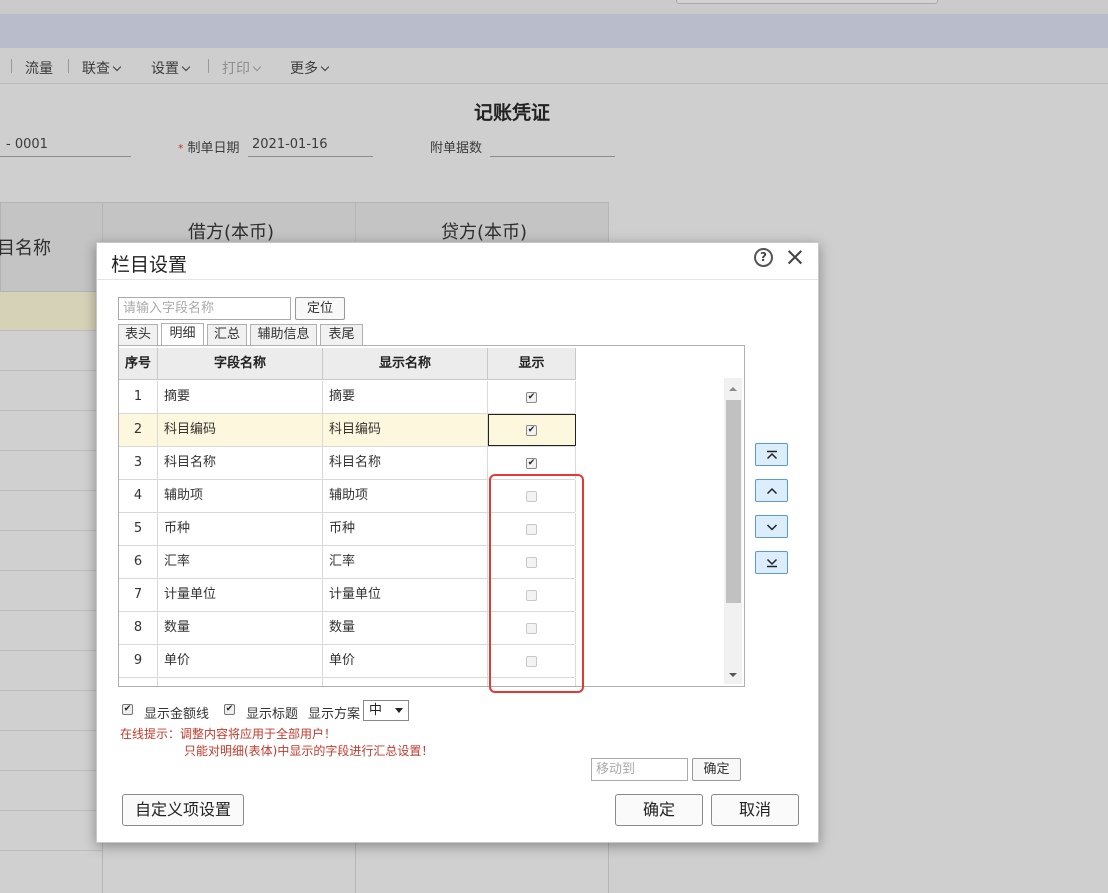  What do you see at coordinates (138, 562) in the screenshot?
I see `row-index: 6` at bounding box center [138, 562].